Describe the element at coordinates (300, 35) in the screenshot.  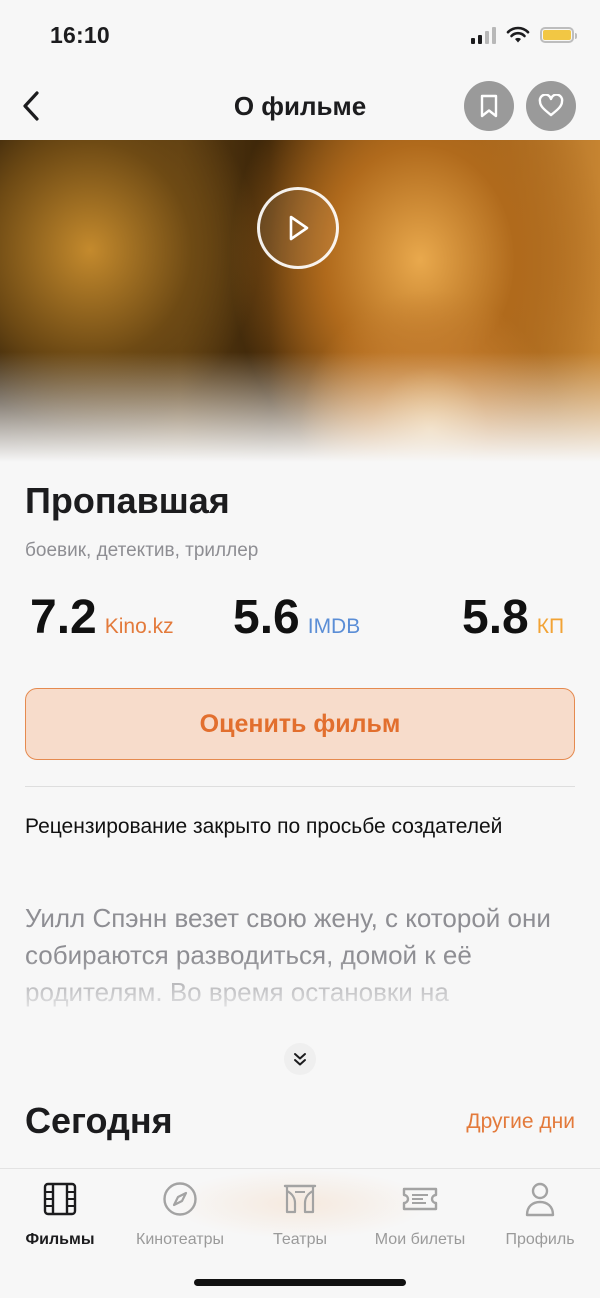
I see `status-bar: 16:10` at that location.